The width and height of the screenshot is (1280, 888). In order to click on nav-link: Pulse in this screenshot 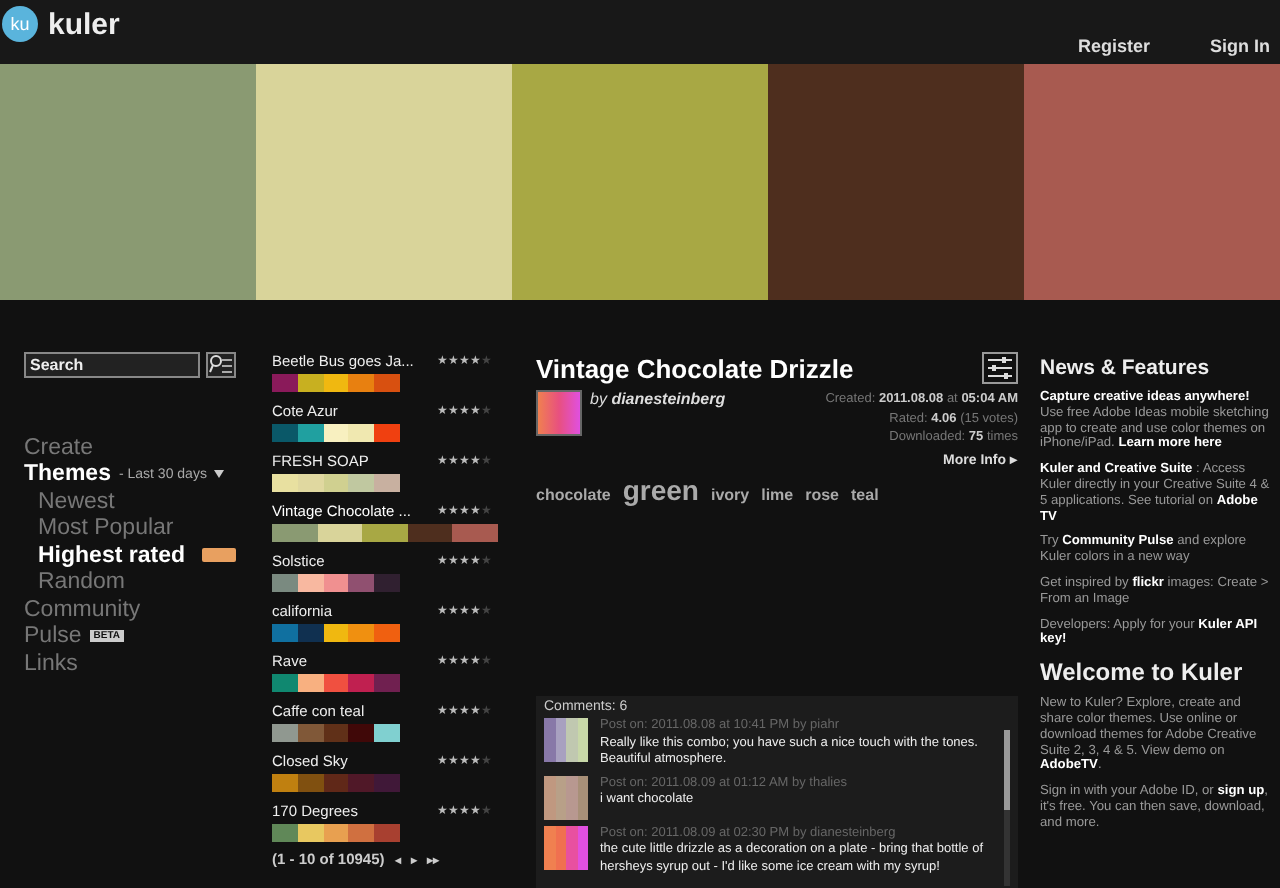, I will do `click(53, 636)`.